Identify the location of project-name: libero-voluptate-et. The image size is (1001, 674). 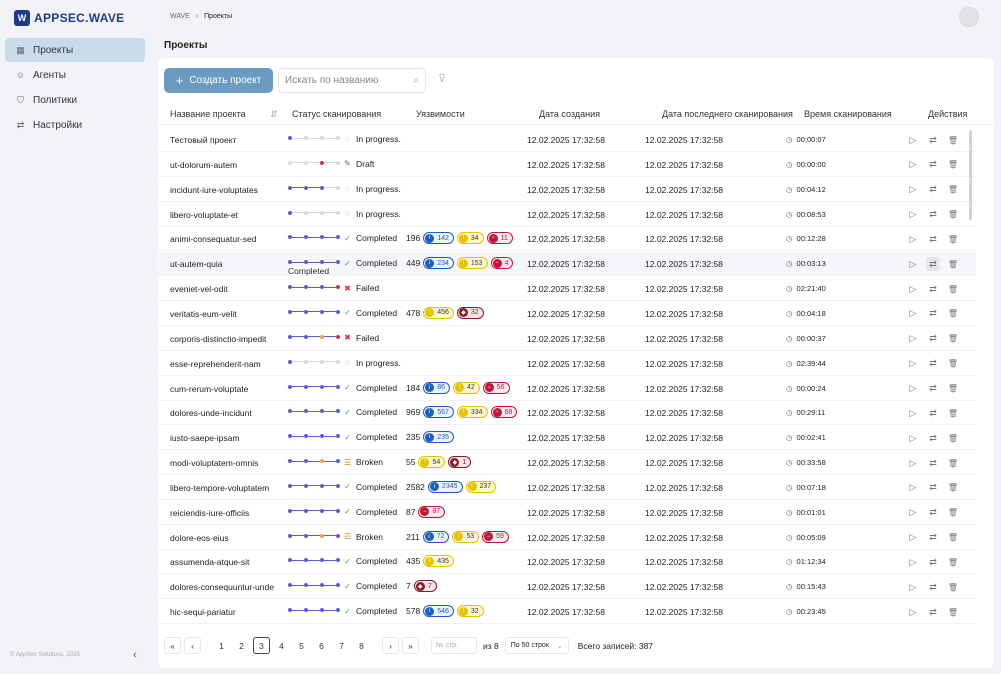
(204, 215).